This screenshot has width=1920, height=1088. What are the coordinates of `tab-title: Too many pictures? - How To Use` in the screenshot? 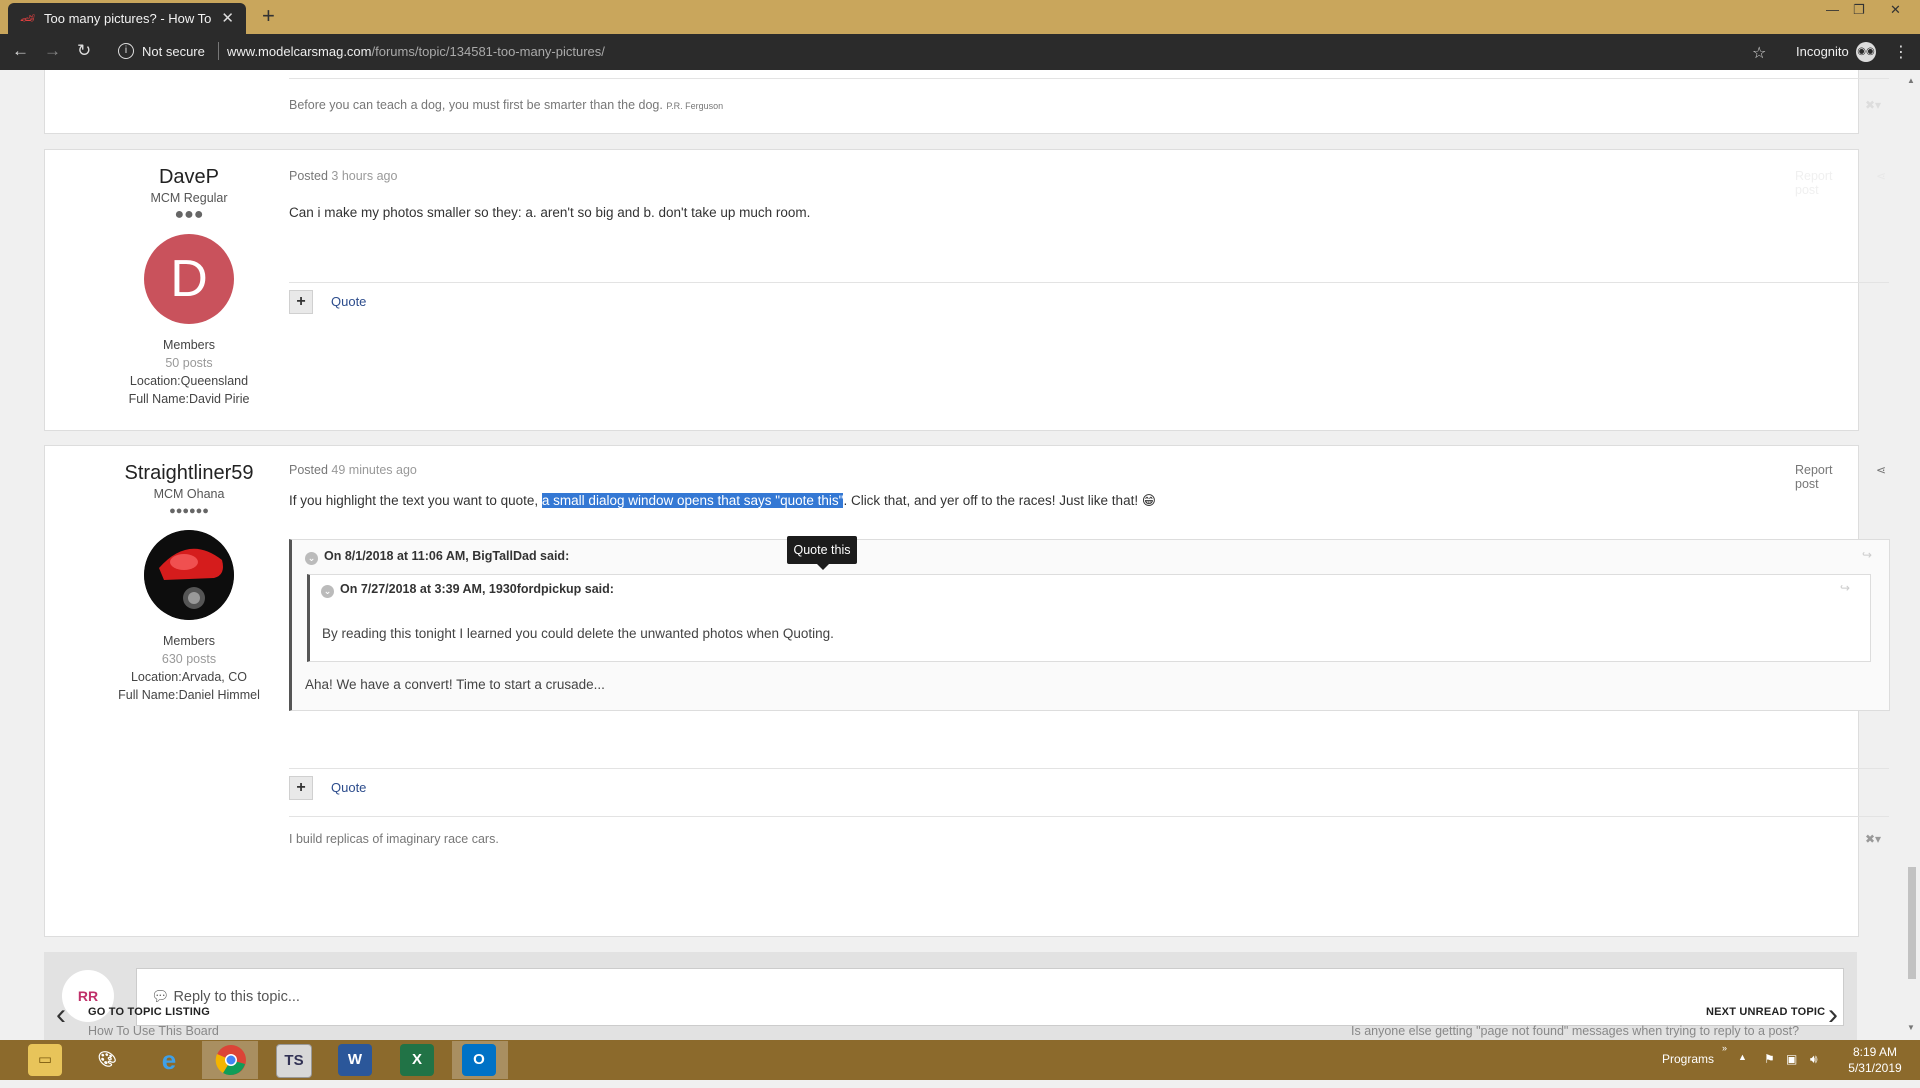 It's located at (130, 18).